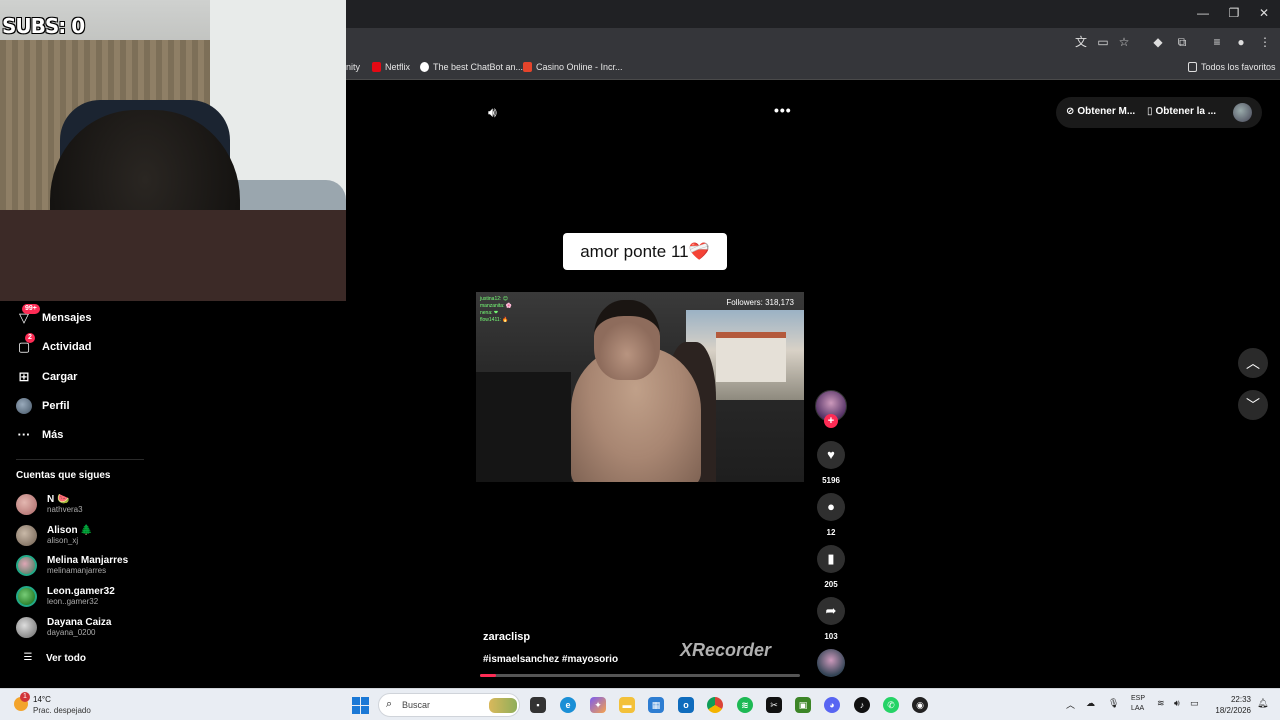 The height and width of the screenshot is (720, 1280). I want to click on volume-tray-icon: 🔊︎, so click(1177, 703).